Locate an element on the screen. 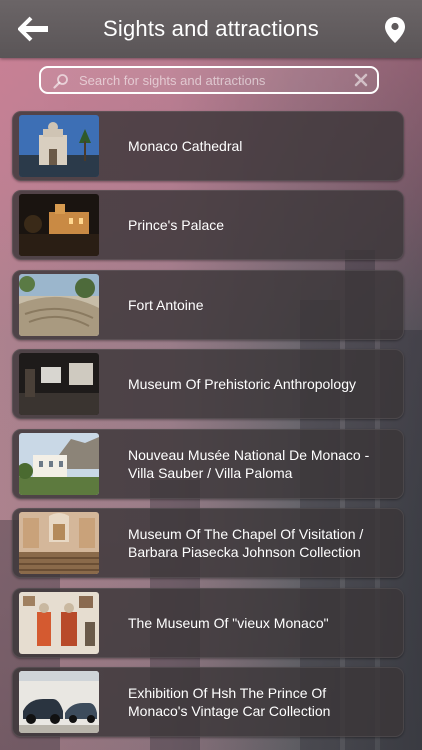 Image resolution: width=422 pixels, height=750 pixels. search-icon is located at coordinates (60, 81).